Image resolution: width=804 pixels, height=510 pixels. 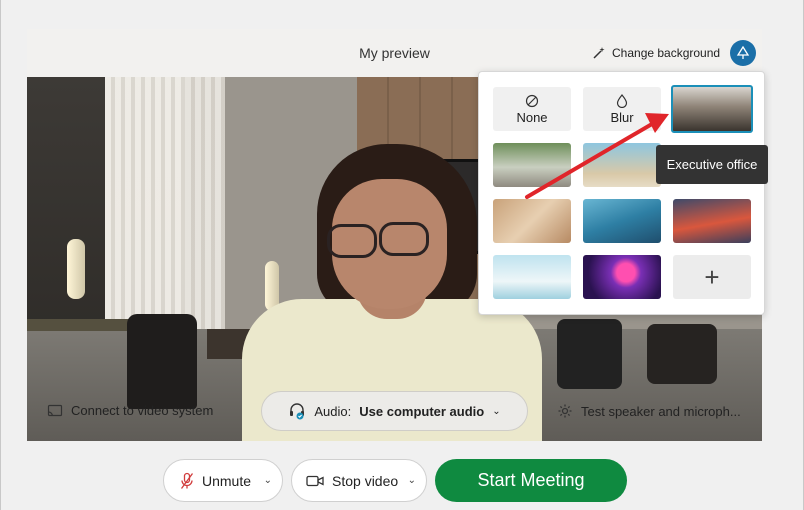 I want to click on add-background-button: +, so click(x=712, y=277).